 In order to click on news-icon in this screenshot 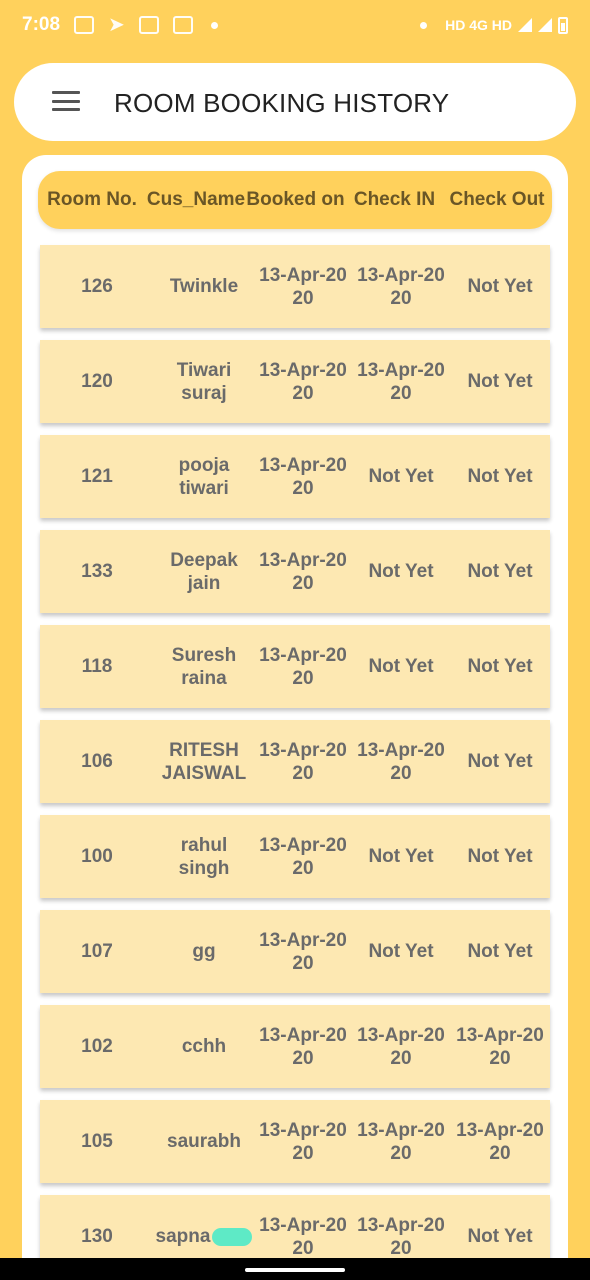, I will do `click(84, 25)`.